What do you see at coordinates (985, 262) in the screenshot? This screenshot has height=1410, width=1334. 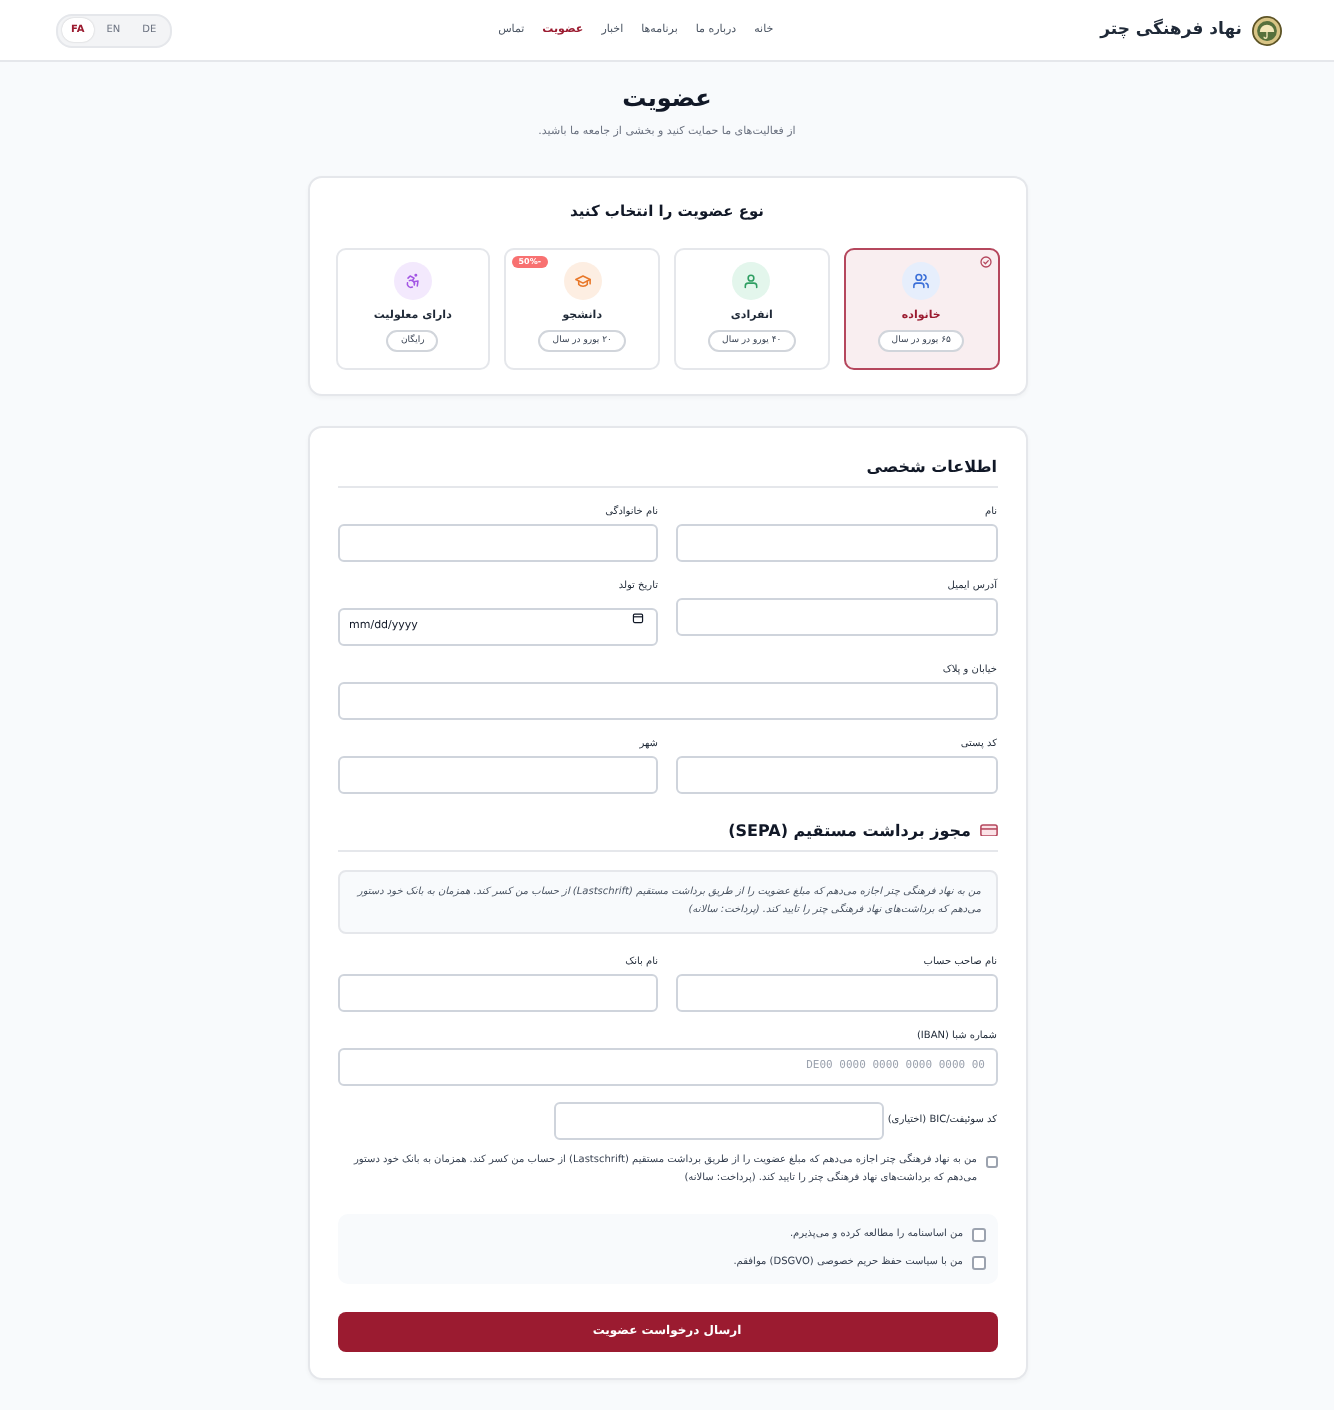 I see `check-circle-icon` at bounding box center [985, 262].